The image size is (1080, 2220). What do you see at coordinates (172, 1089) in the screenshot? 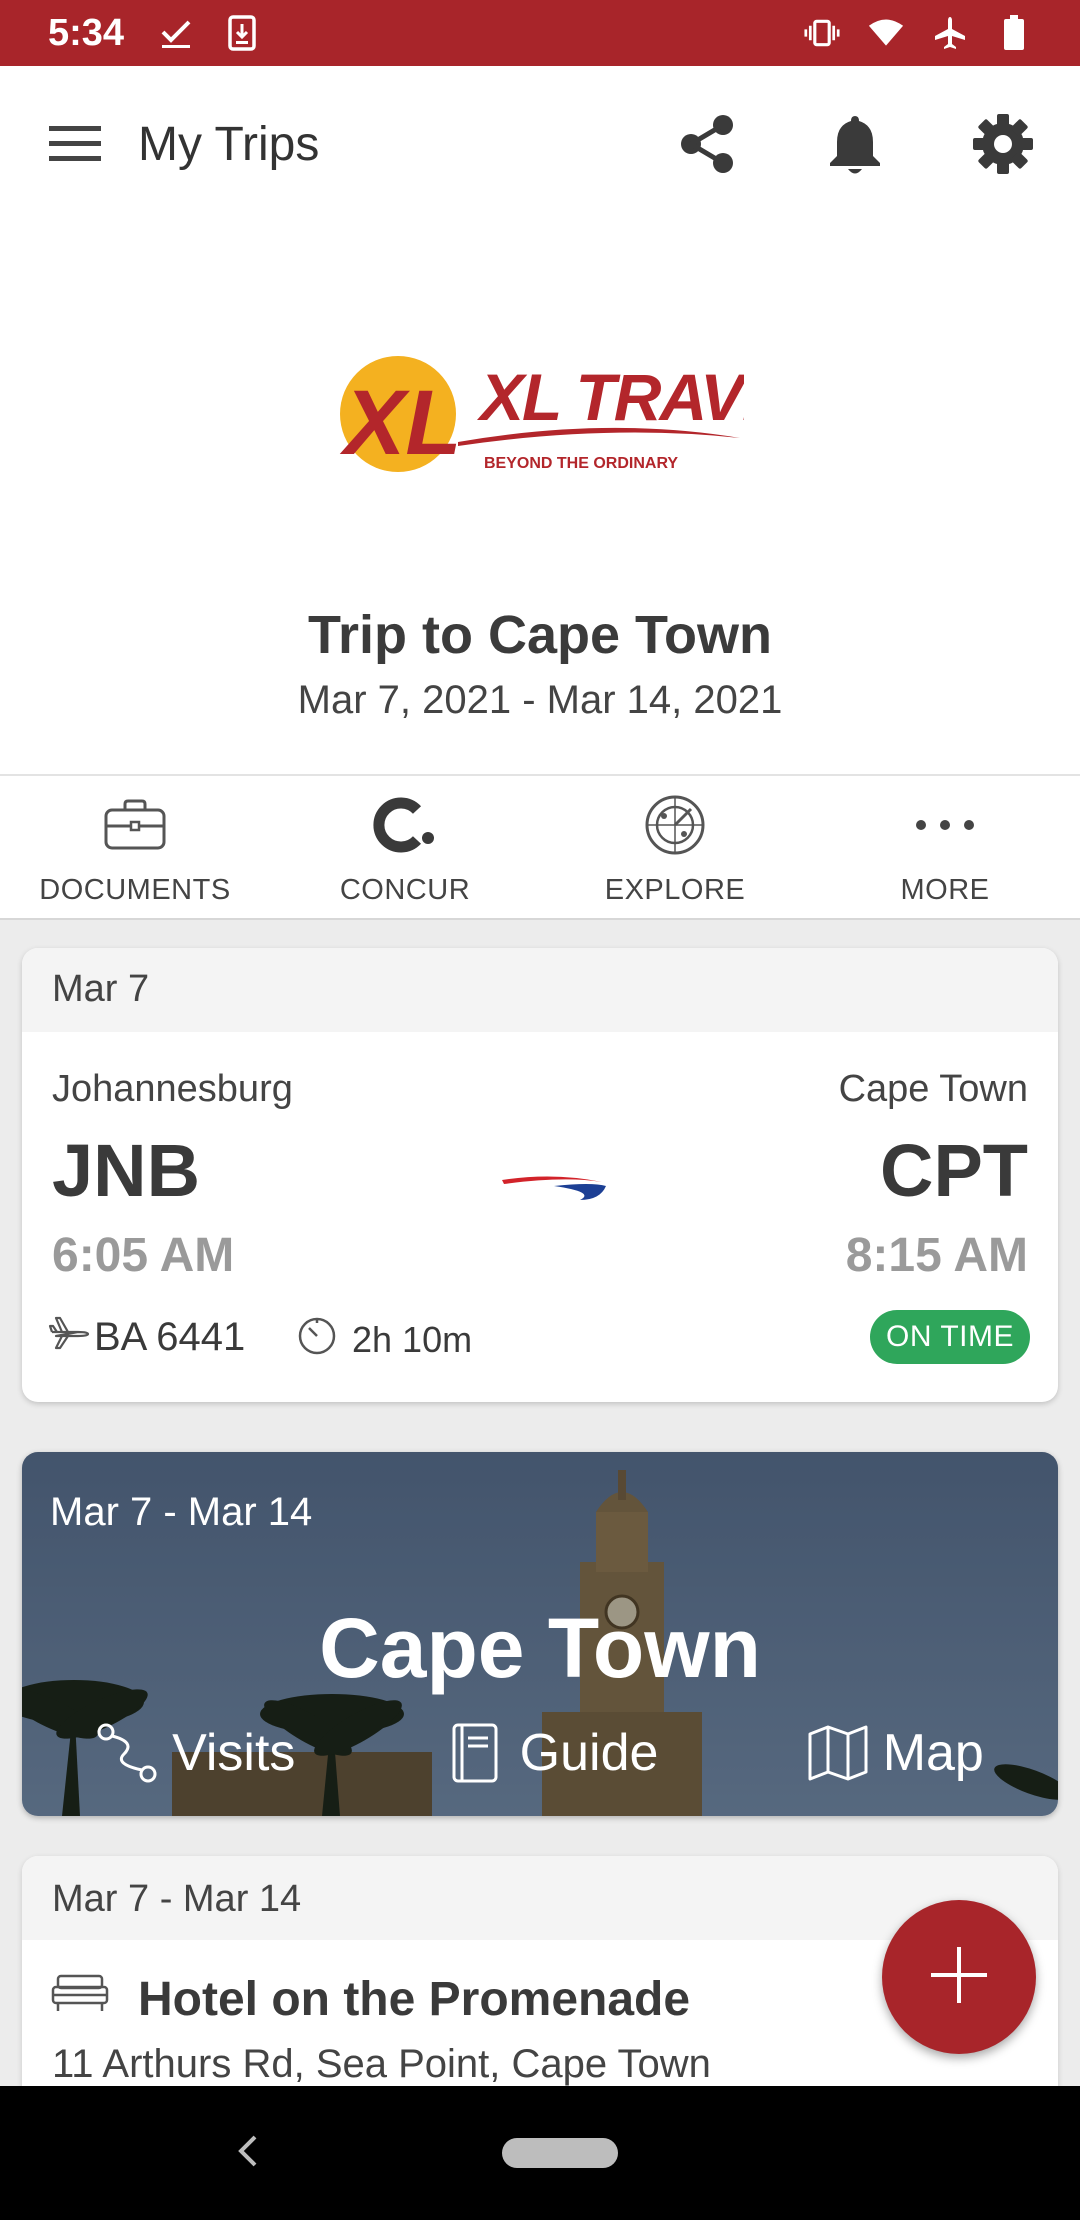
I see `origin-city: Johannesburg` at bounding box center [172, 1089].